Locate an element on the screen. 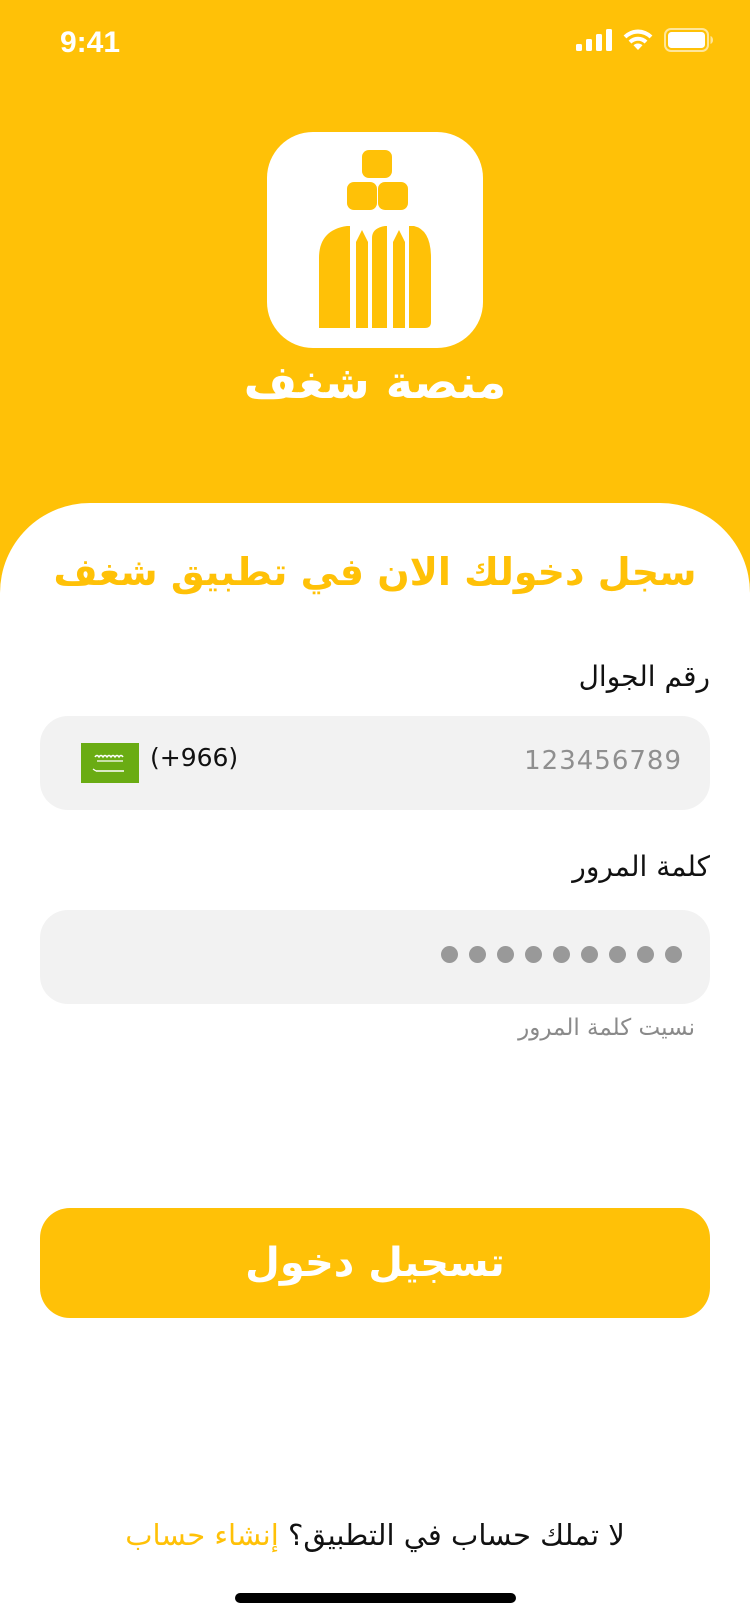 This screenshot has width=750, height=1624. signup-prompt: لا تملك حساب في التطبيق؟ is located at coordinates (456, 1535).